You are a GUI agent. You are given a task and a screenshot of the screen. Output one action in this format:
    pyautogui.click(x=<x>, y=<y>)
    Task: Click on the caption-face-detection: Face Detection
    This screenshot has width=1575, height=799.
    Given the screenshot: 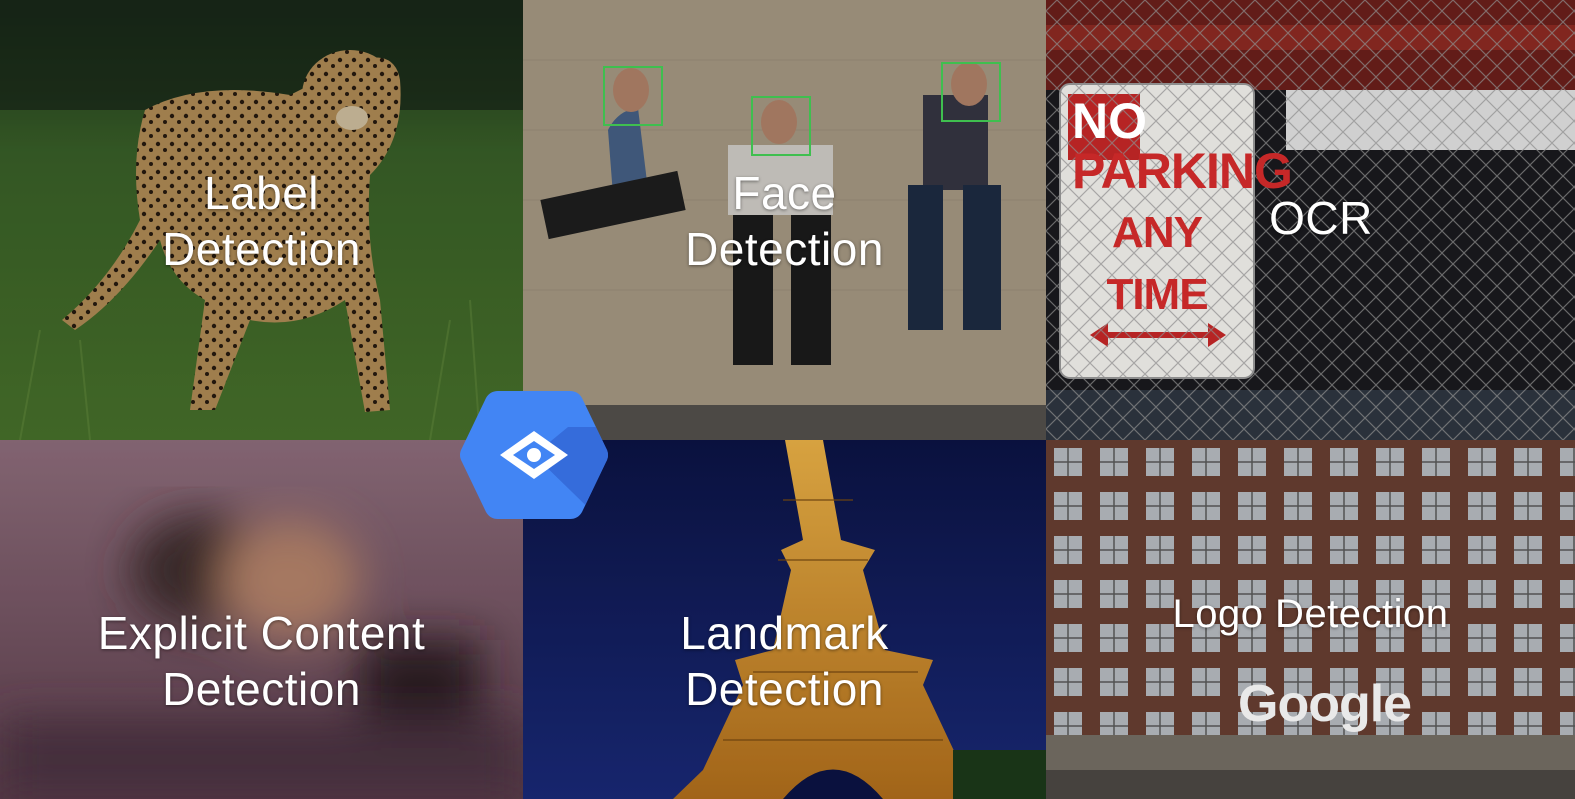 What is the action you would take?
    pyautogui.click(x=784, y=221)
    